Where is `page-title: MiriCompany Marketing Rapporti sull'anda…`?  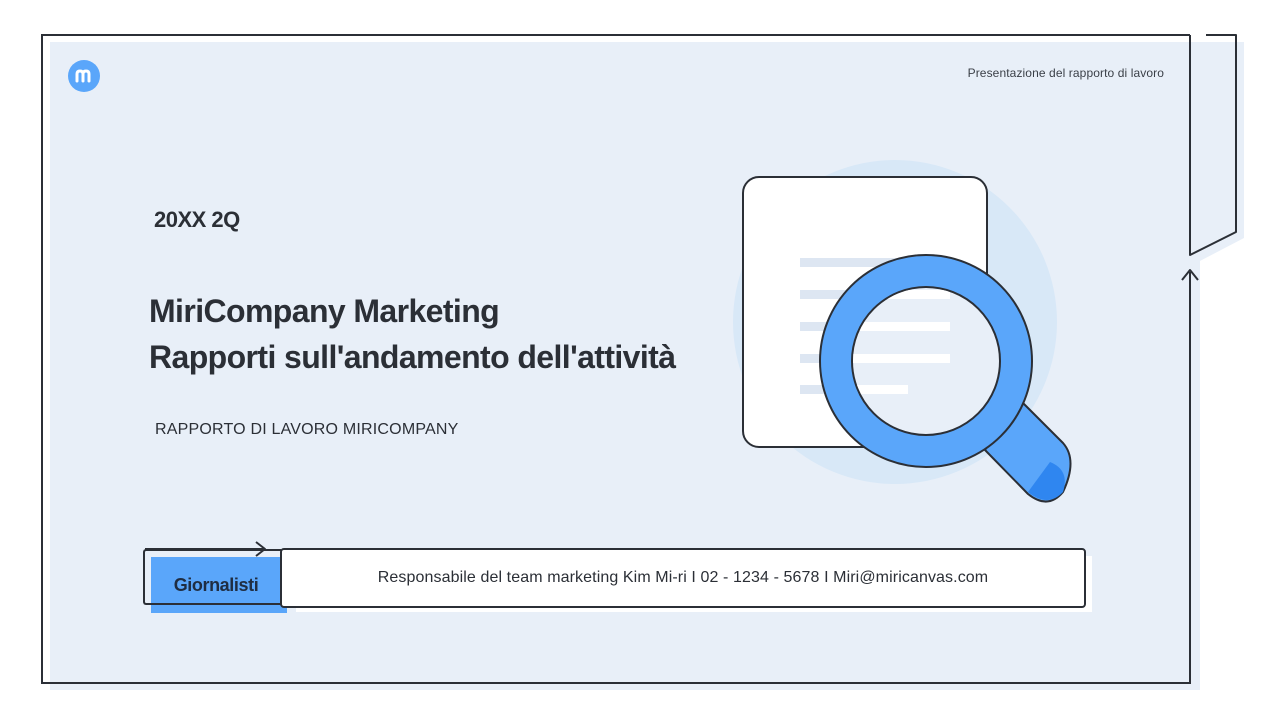
page-title: MiriCompany Marketing Rapporti sull'anda… is located at coordinates (412, 334).